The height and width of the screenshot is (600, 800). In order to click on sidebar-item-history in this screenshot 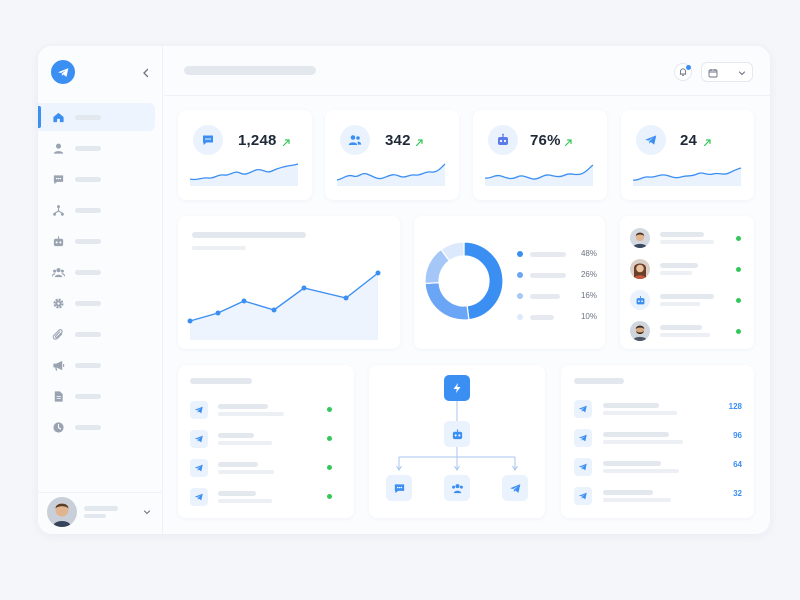, I will do `click(96, 427)`.